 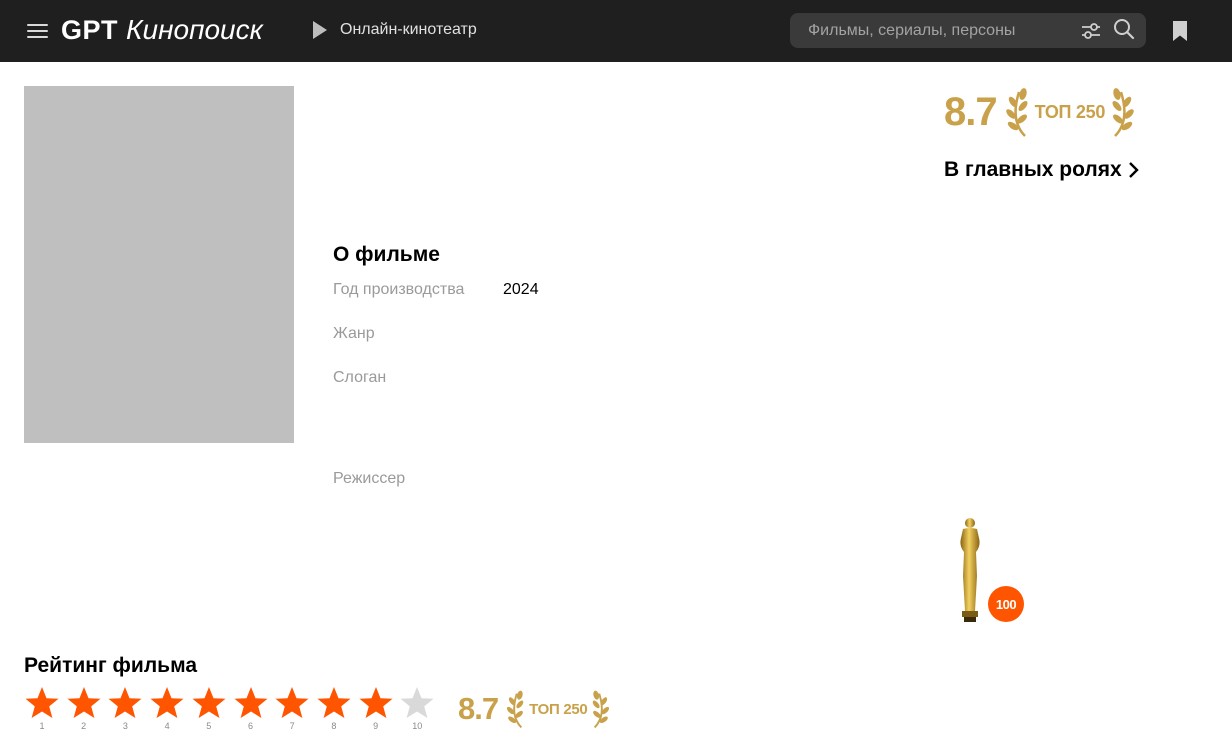 What do you see at coordinates (1006, 604) in the screenshot?
I see `oscar-count-badge: 100` at bounding box center [1006, 604].